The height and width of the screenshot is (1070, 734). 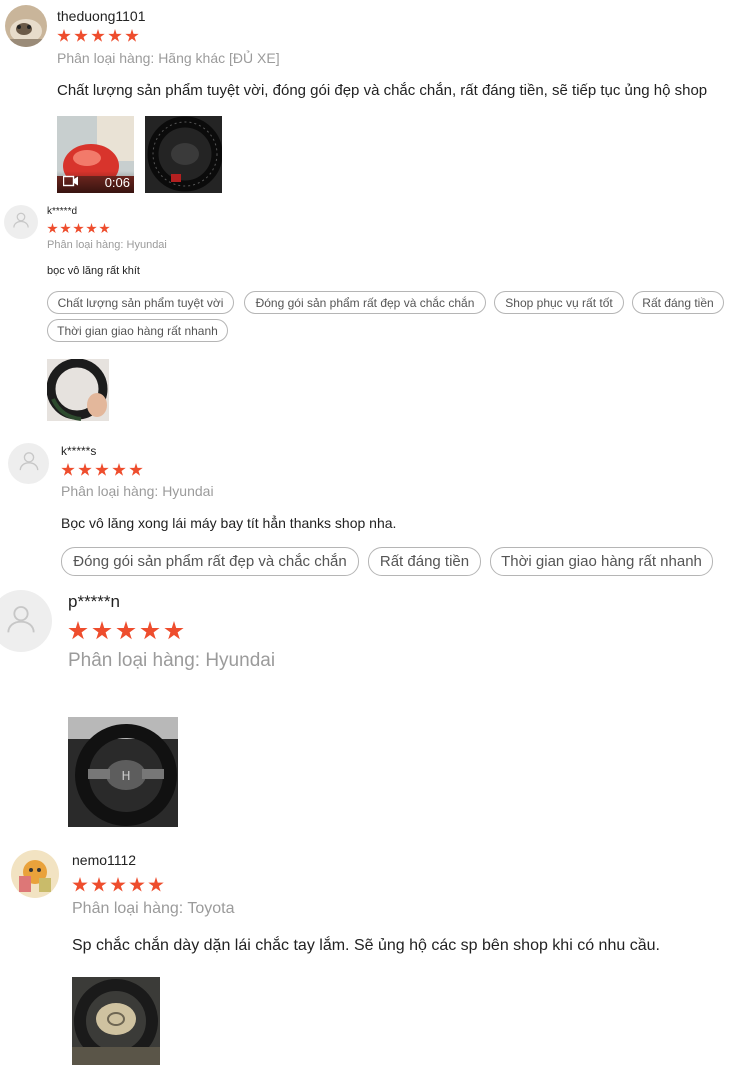 I want to click on username: theduong1101, so click(x=101, y=16).